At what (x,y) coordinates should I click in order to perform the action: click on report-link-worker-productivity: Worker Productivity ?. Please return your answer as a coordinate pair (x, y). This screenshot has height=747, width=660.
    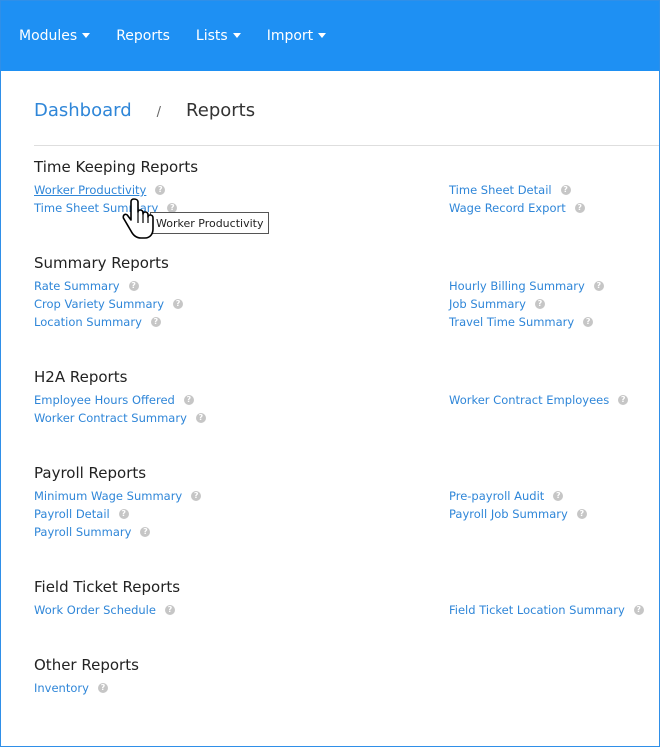
    Looking at the image, I should click on (100, 190).